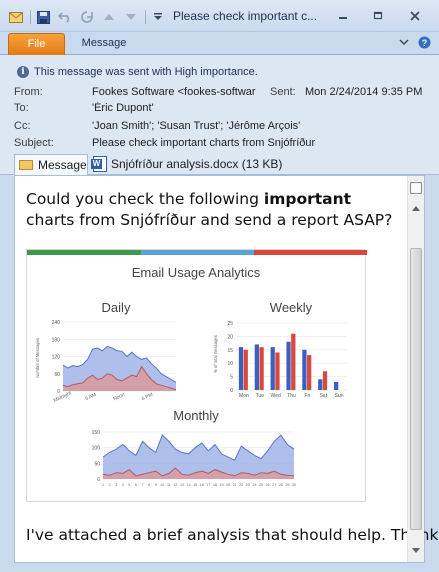 The width and height of the screenshot is (439, 572). Describe the element at coordinates (143, 485) in the screenshot. I see `x-tick-label: 7` at that location.